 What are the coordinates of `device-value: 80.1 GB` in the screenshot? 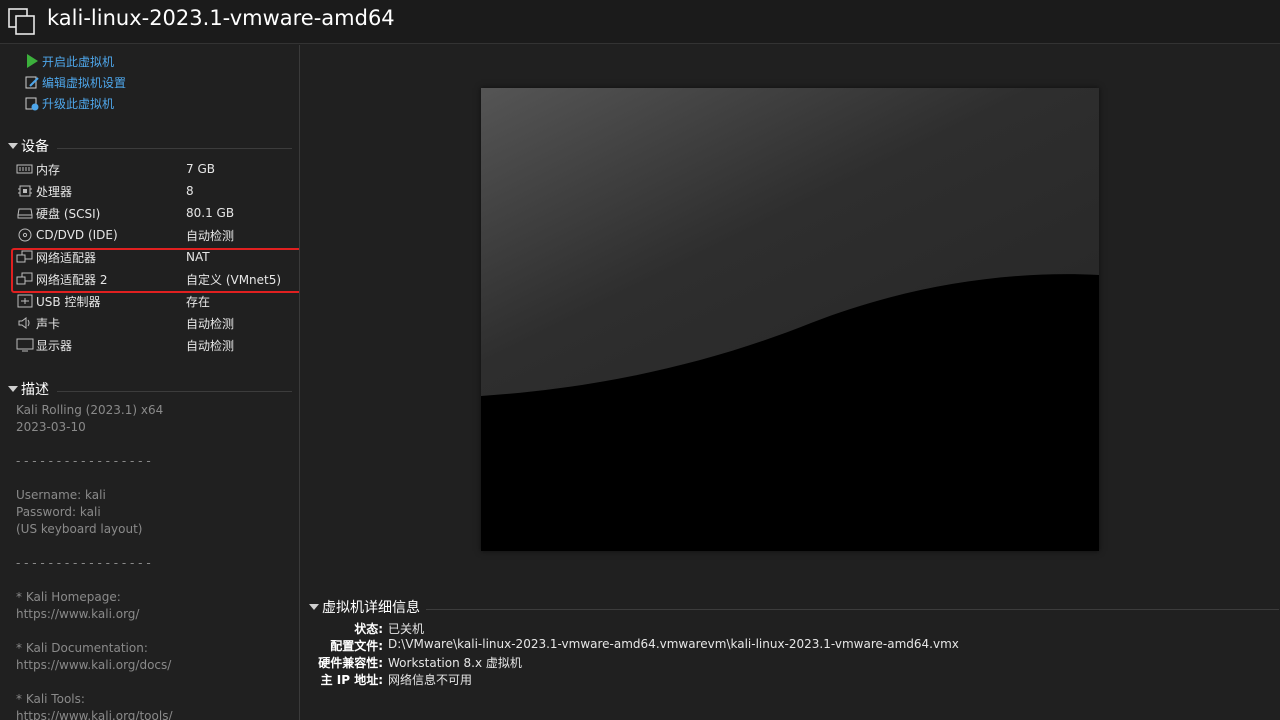 It's located at (210, 213).